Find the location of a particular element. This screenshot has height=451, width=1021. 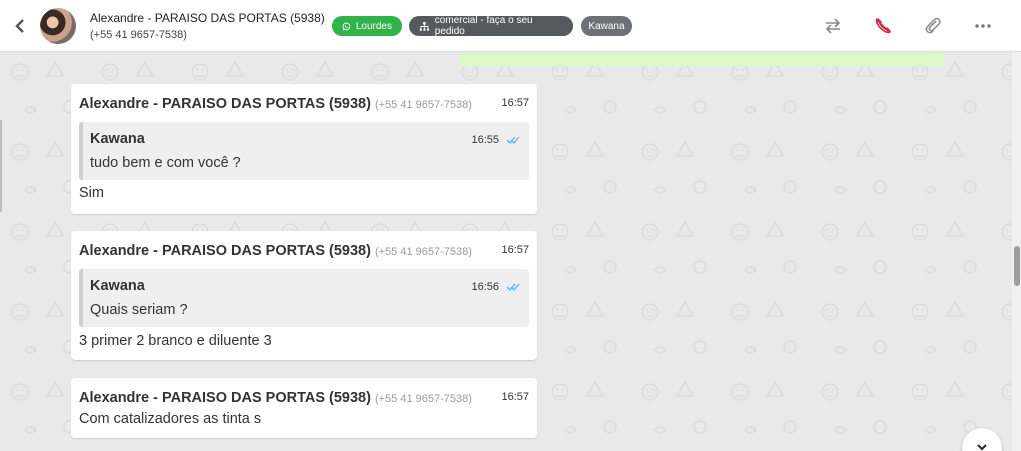

end-call-button is located at coordinates (883, 26).